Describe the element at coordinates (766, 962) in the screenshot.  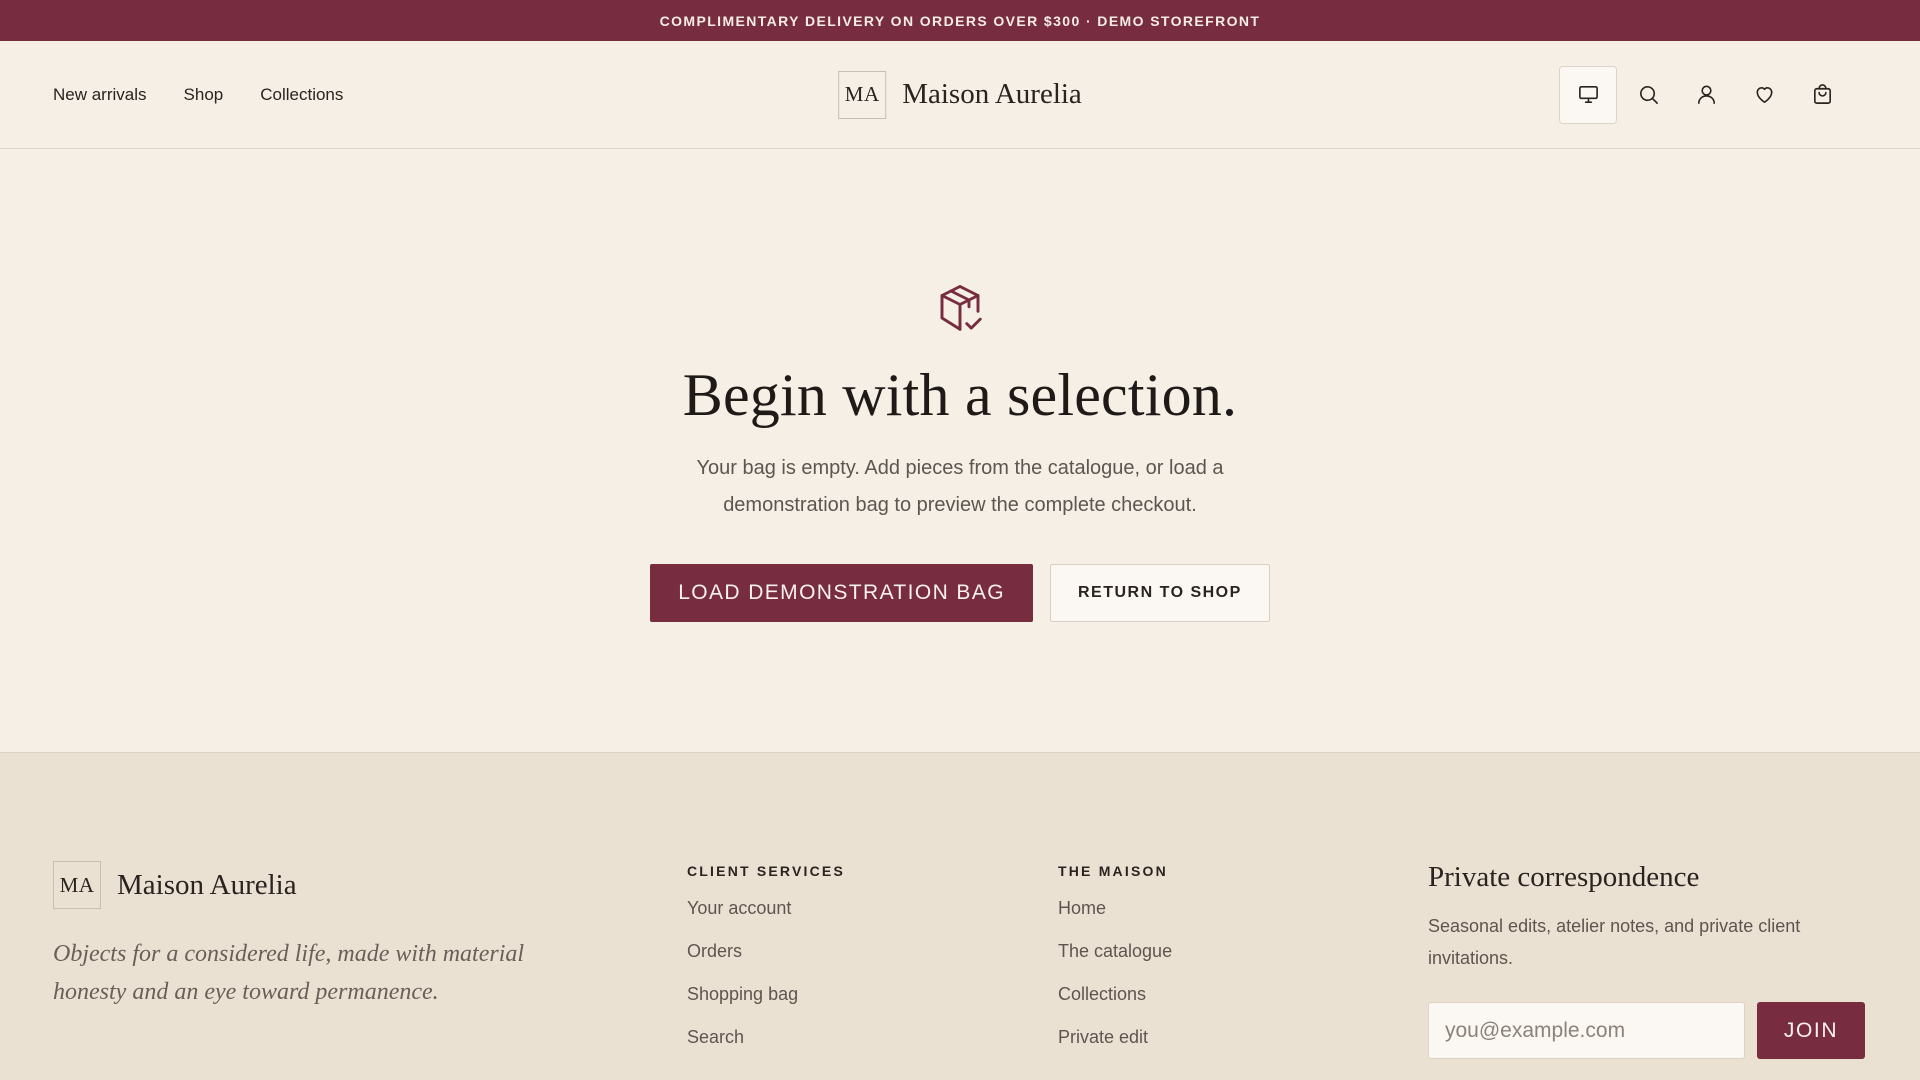
I see `footer-link-orders: Orders` at that location.